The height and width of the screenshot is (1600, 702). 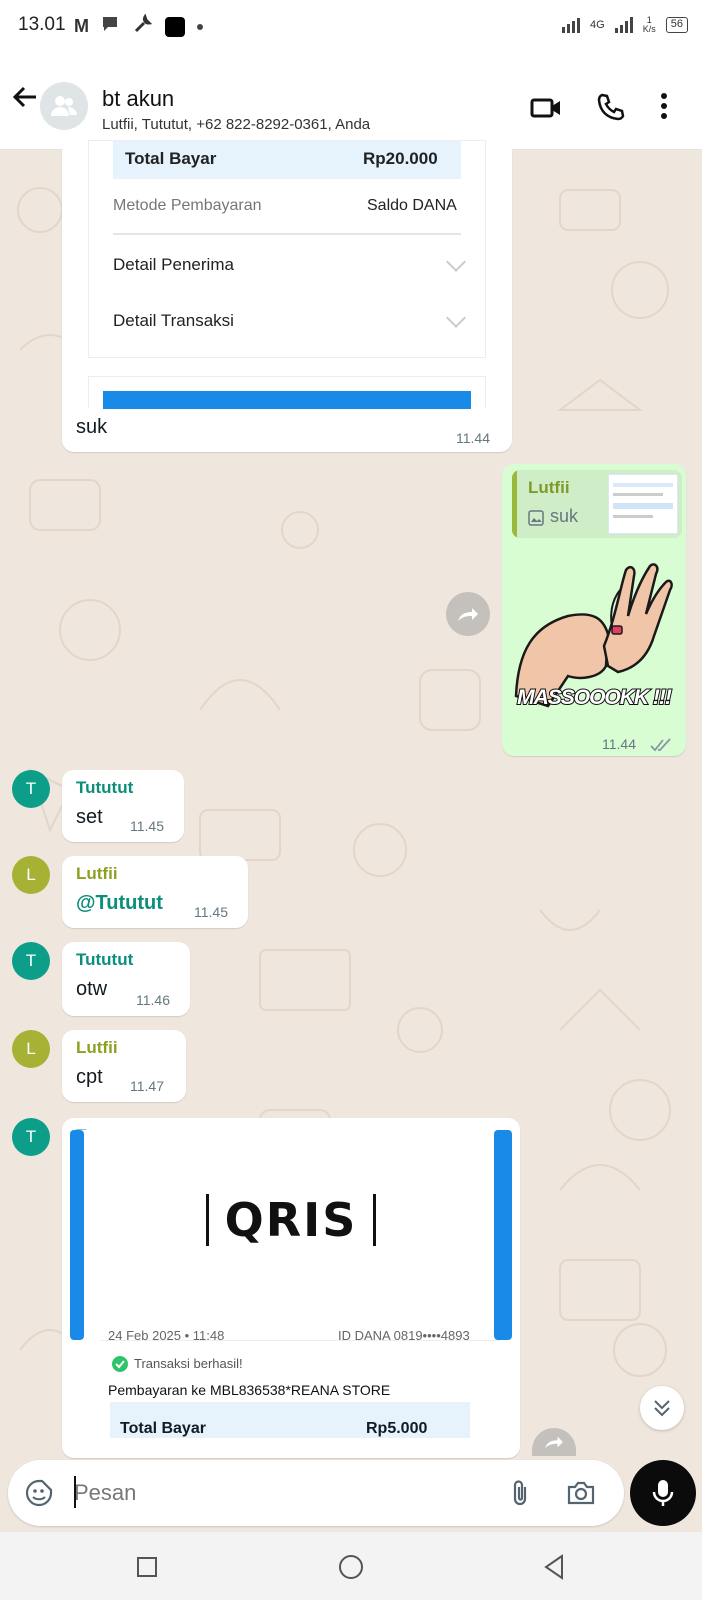 I want to click on voice-call-icon, so click(x=612, y=108).